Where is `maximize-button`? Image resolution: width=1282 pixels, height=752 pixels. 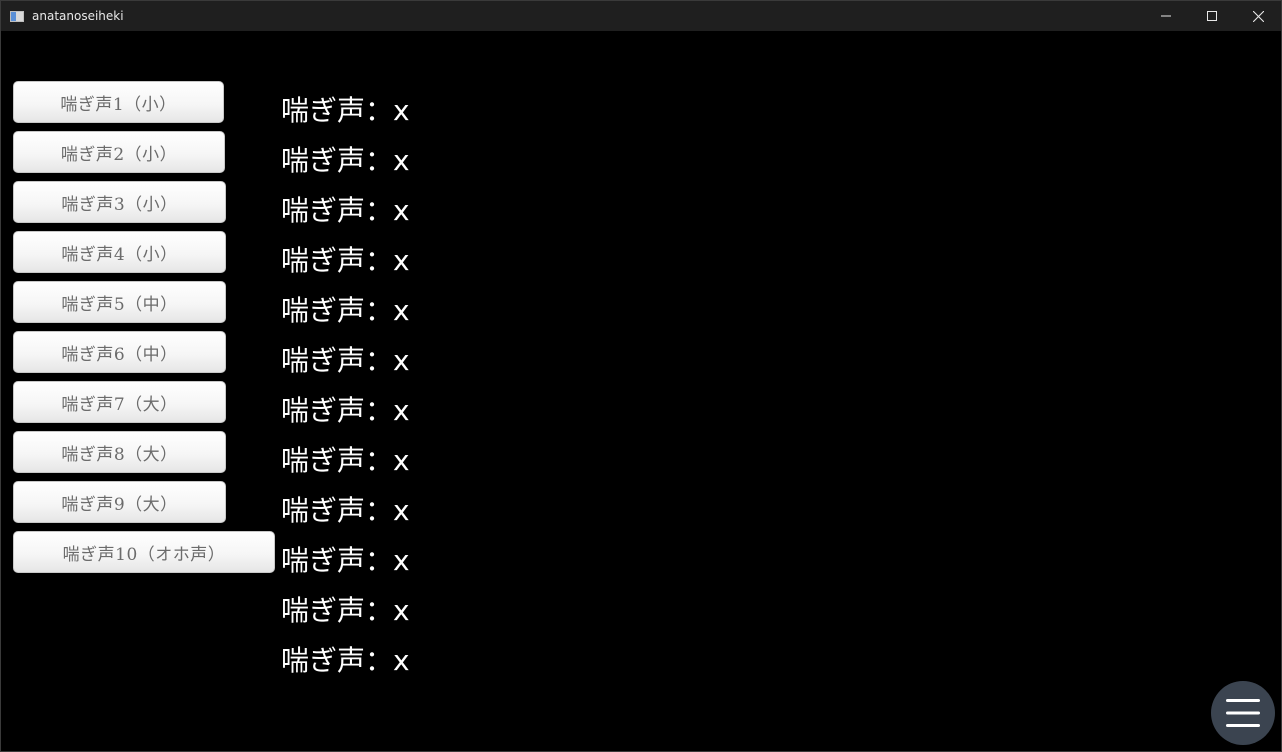
maximize-button is located at coordinates (1212, 16).